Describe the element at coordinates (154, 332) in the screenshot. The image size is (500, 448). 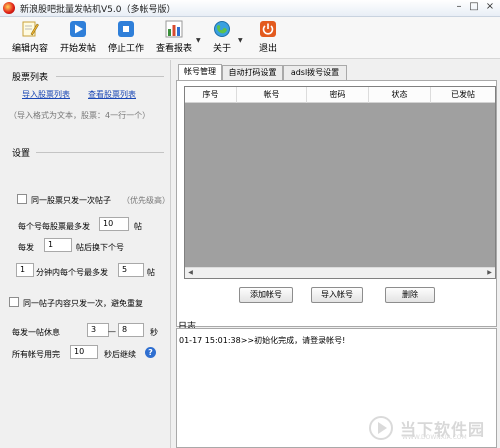
I see `rest-unit-label: 秒` at that location.